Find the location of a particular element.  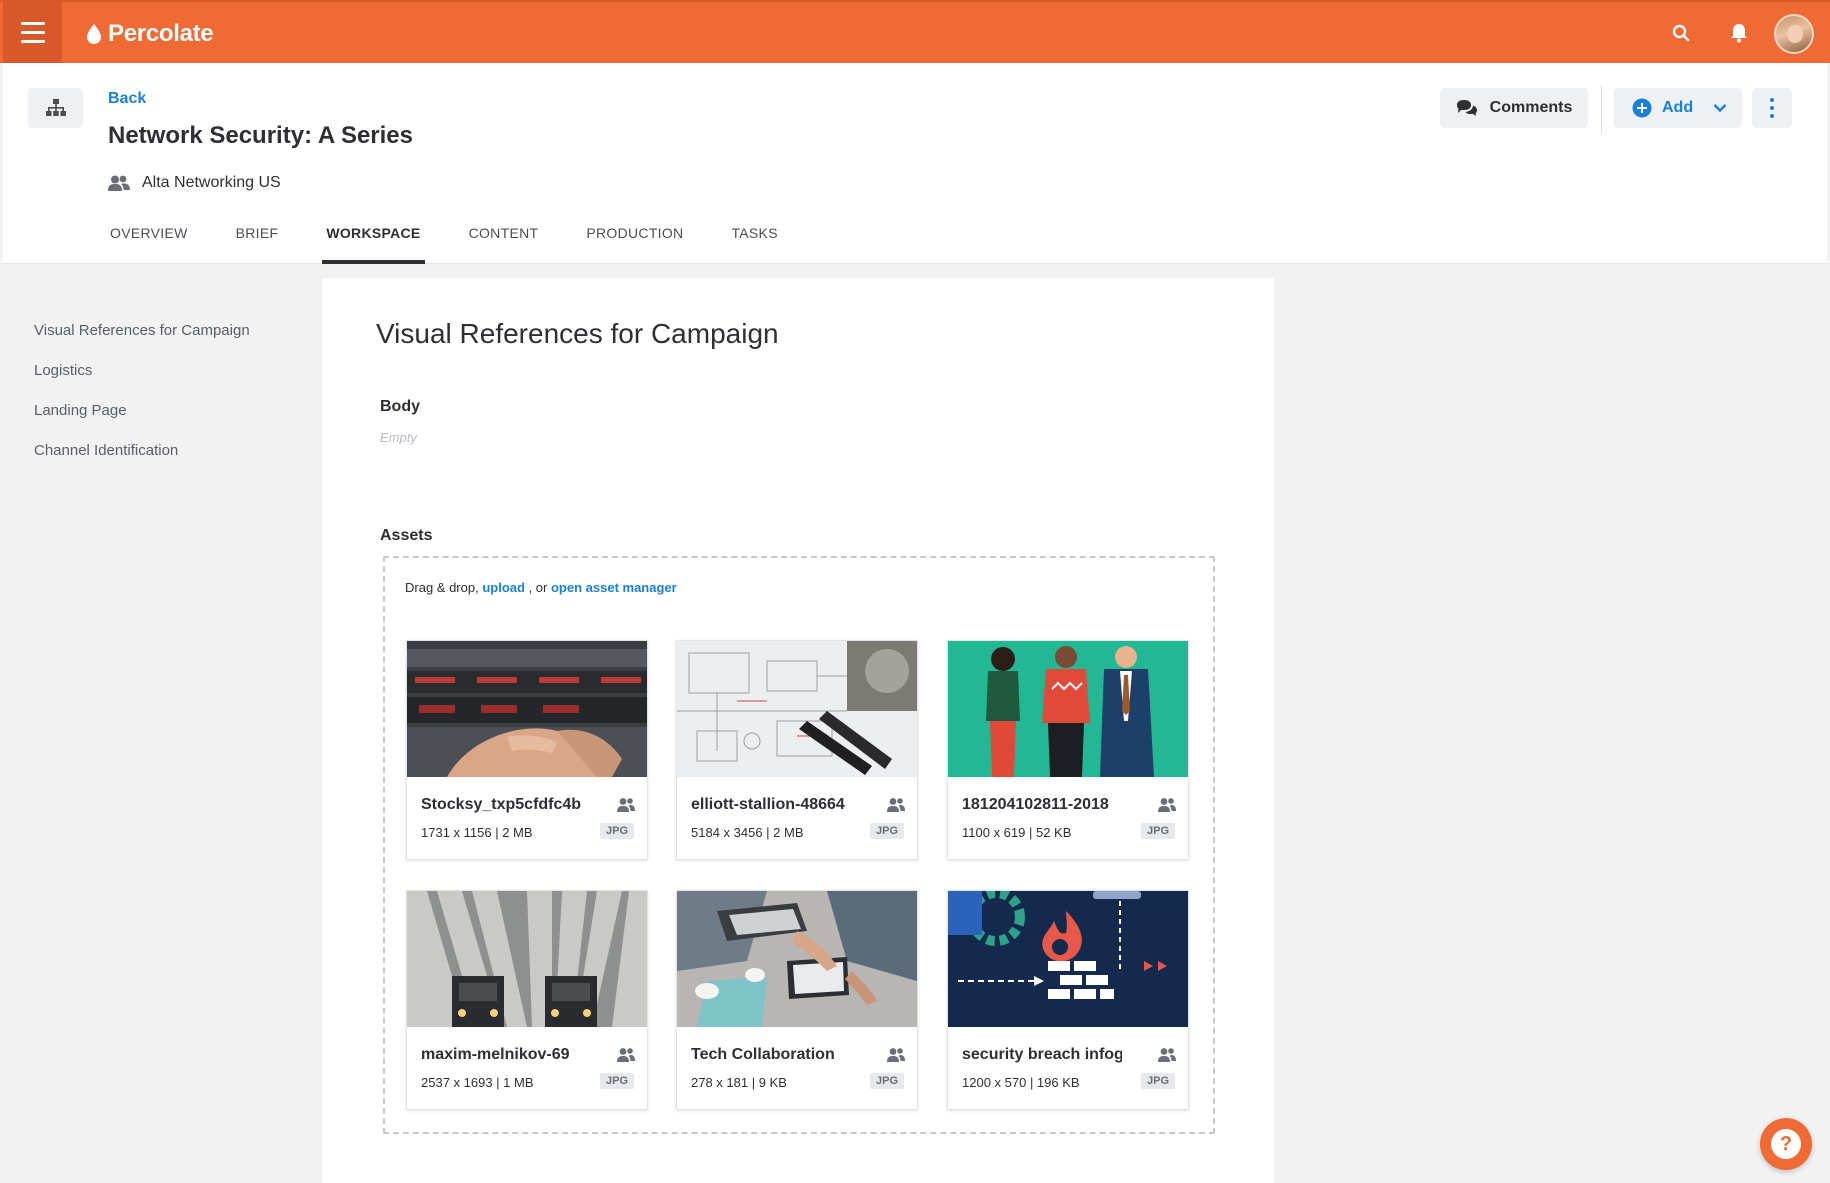

team-name: Alta Networking US is located at coordinates (211, 182).